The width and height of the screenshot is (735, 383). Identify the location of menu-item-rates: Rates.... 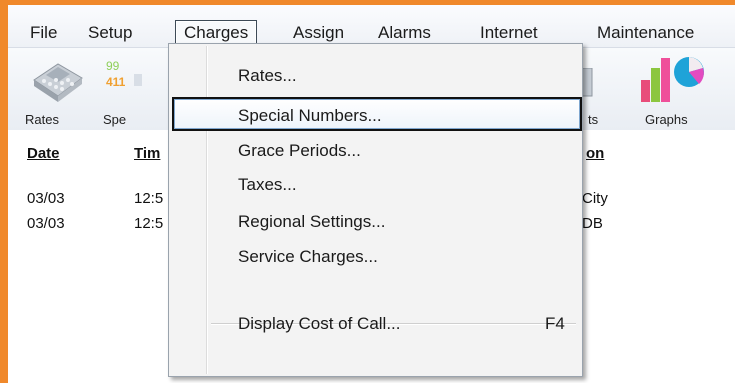
(375, 76).